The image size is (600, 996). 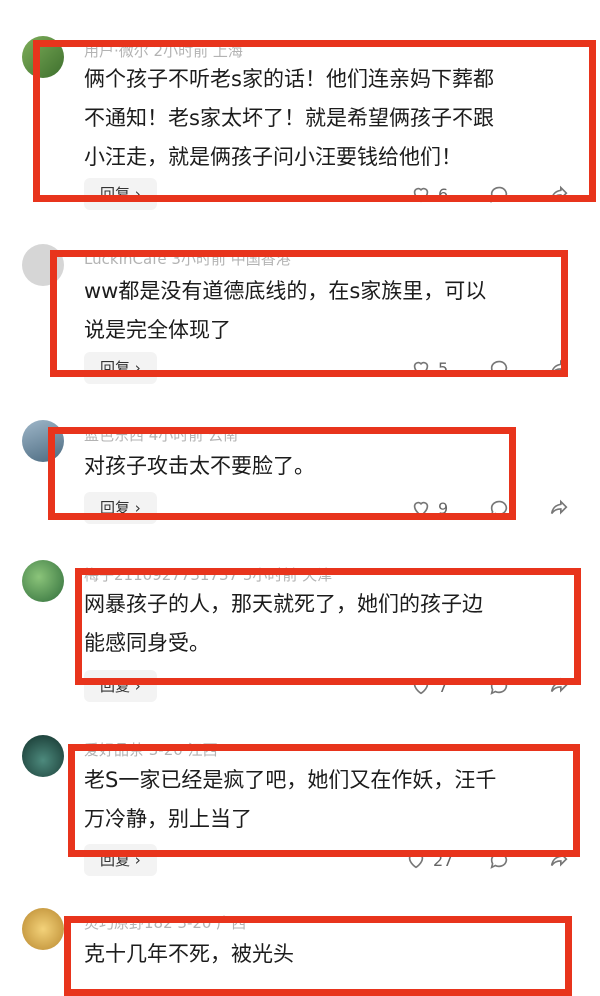 I want to click on like-button: 9, so click(x=429, y=508).